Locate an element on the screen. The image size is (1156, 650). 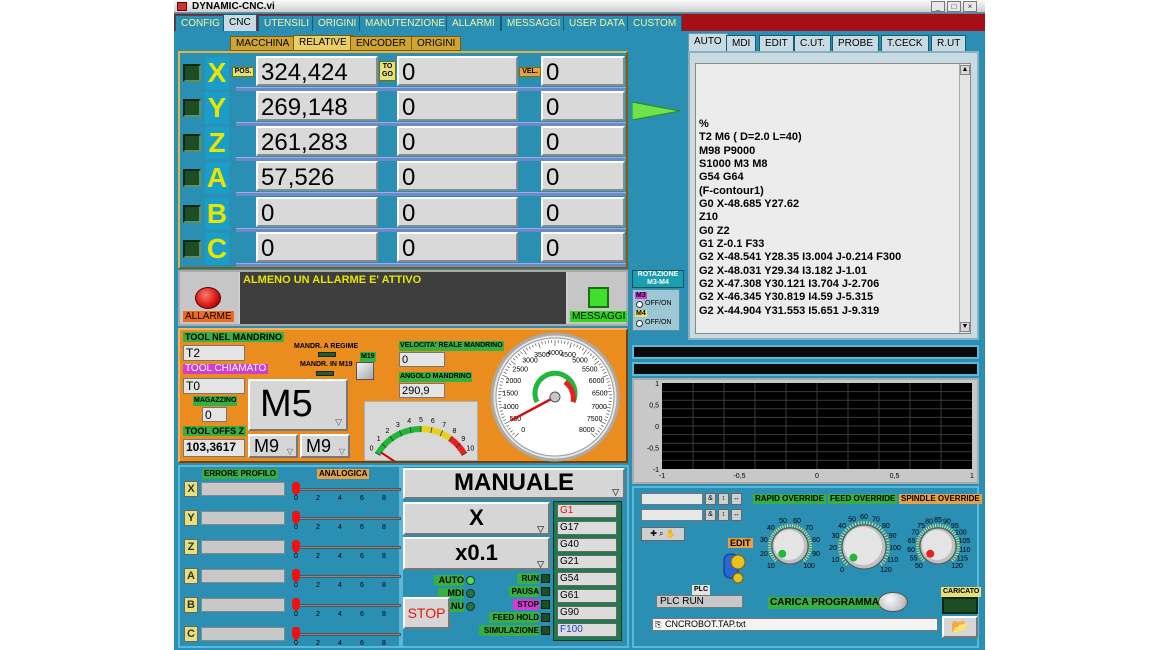
error-profile-label: ERRORE PROFILO is located at coordinates (240, 474).